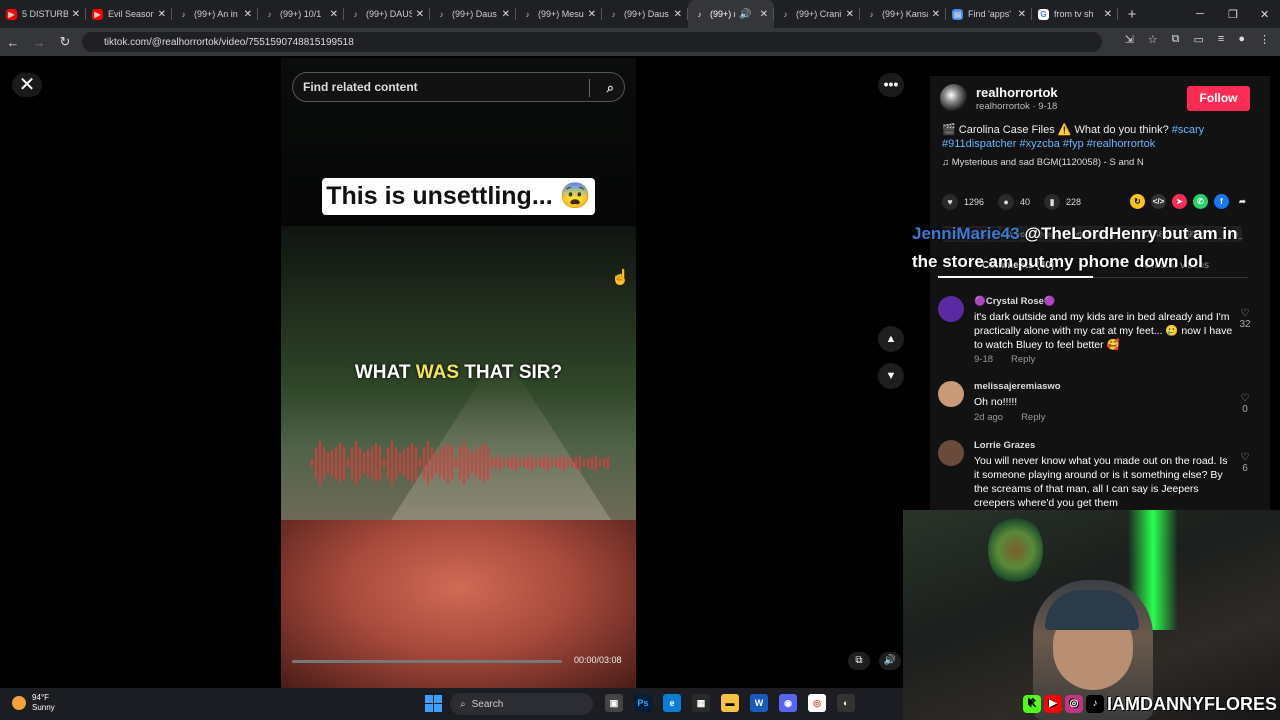 The width and height of the screenshot is (1280, 720). I want to click on whatsapp-icon: ✆, so click(1200, 201).